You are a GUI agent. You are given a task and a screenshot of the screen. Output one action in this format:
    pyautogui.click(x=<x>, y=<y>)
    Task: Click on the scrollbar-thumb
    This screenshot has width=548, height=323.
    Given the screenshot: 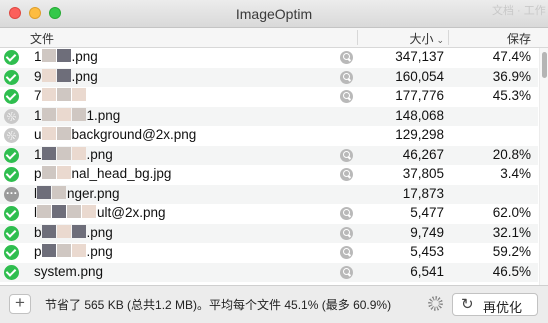 What is the action you would take?
    pyautogui.click(x=544, y=65)
    